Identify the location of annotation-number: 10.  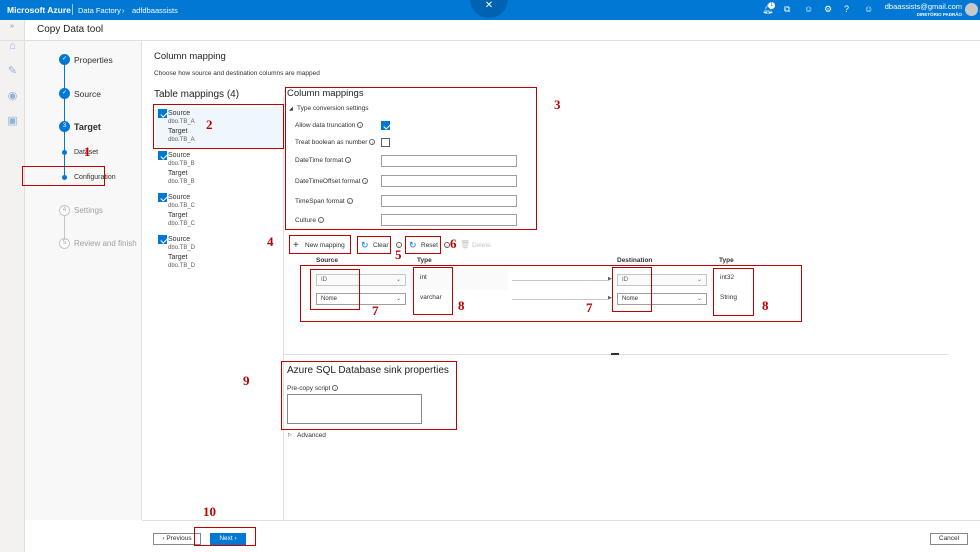
(209, 511).